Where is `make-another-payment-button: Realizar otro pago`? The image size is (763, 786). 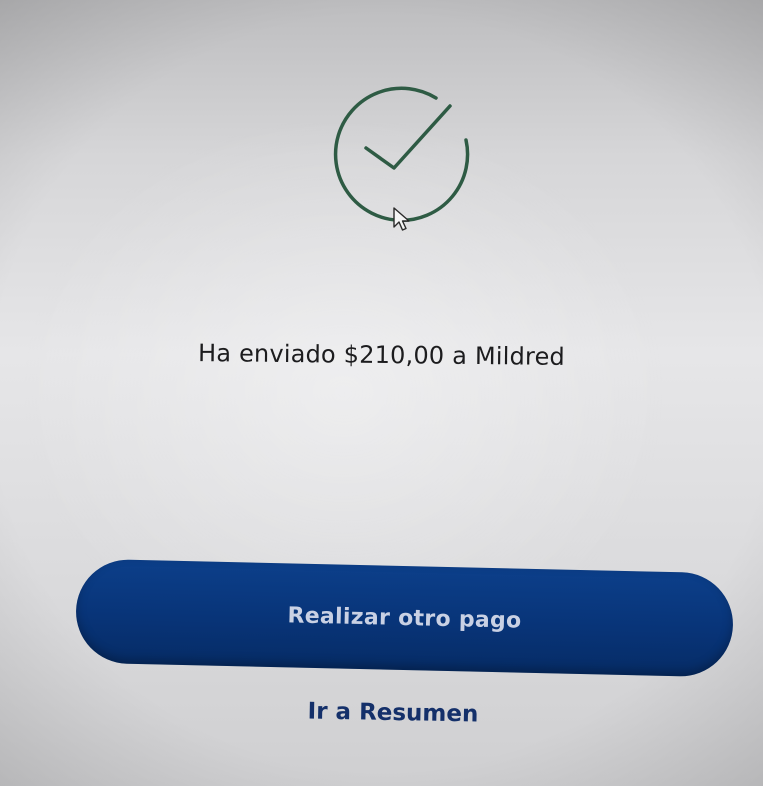 make-another-payment-button: Realizar otro pago is located at coordinates (404, 618).